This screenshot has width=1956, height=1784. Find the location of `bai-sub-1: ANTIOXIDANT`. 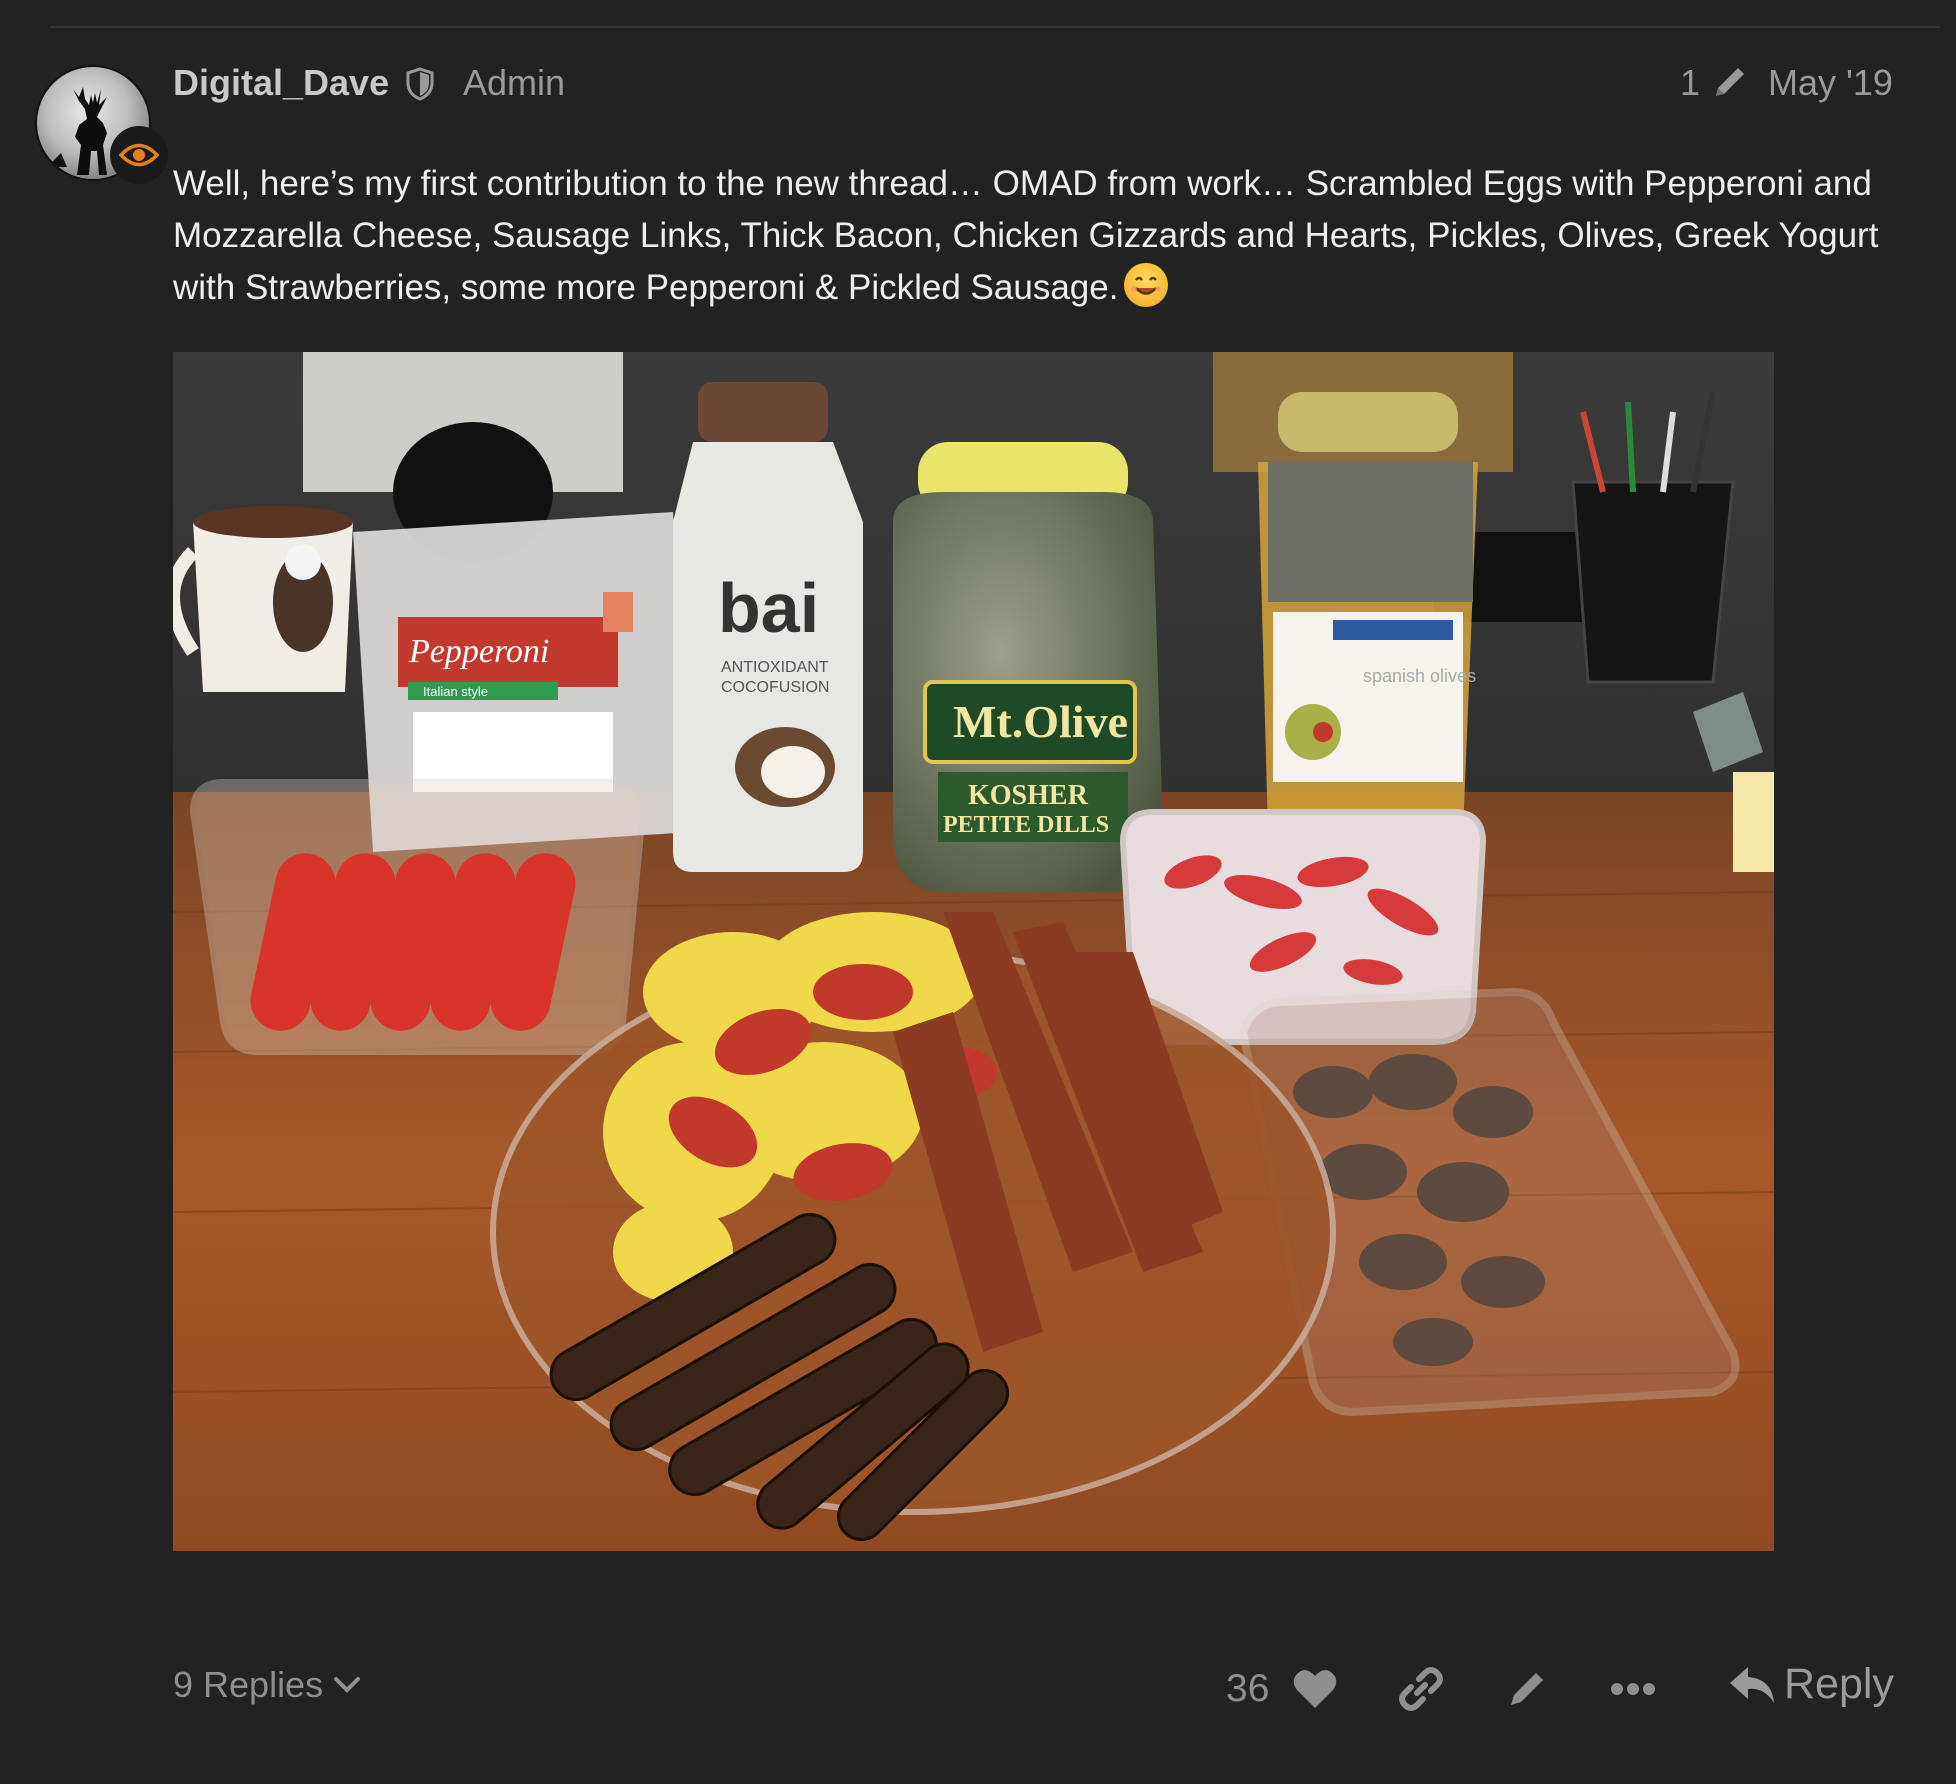

bai-sub-1: ANTIOXIDANT is located at coordinates (775, 667).